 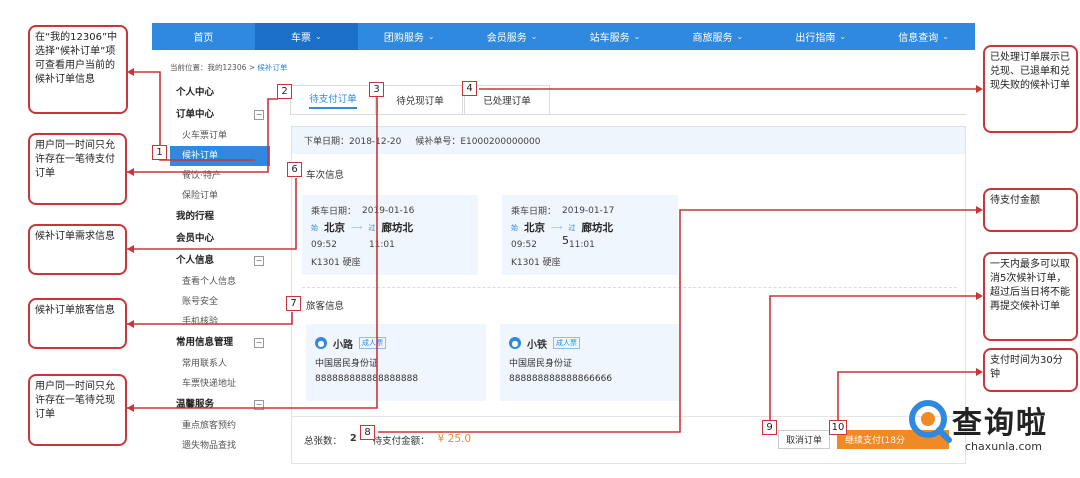 I want to click on marker-6: 6, so click(x=294, y=169).